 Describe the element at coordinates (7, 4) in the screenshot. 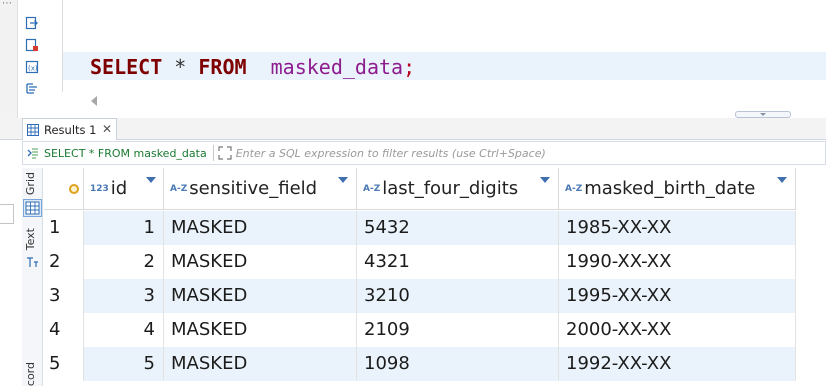

I see `more-icon: ⋯` at that location.